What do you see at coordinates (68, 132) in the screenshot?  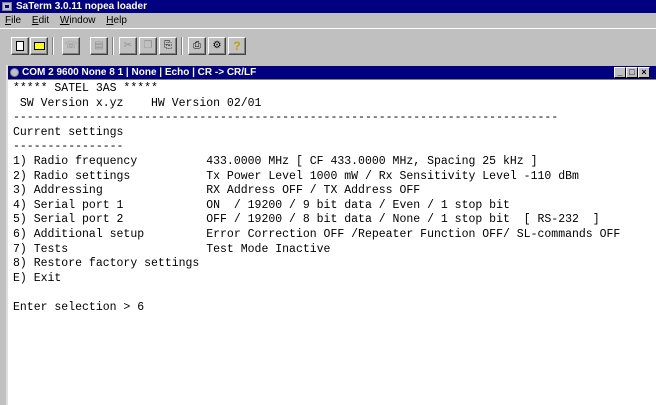 I see `terminal-line: Current settings` at bounding box center [68, 132].